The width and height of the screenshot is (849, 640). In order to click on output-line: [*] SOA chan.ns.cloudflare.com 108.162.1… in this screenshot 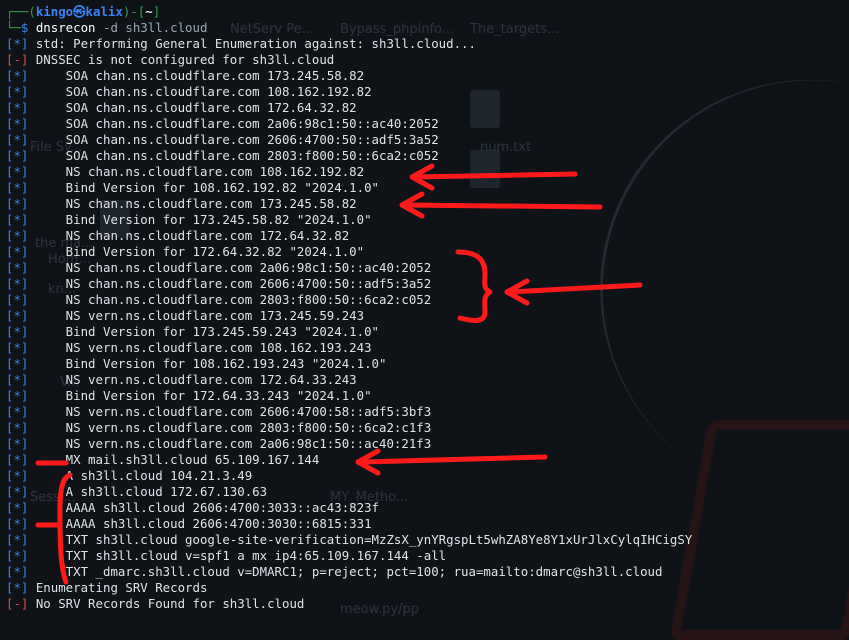, I will do `click(189, 92)`.